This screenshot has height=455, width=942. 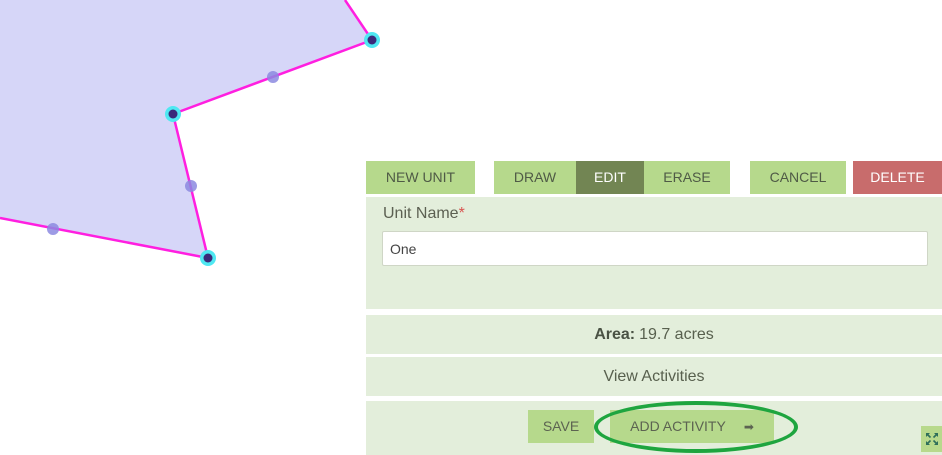 What do you see at coordinates (897, 177) in the screenshot?
I see `delete-button: DELETE` at bounding box center [897, 177].